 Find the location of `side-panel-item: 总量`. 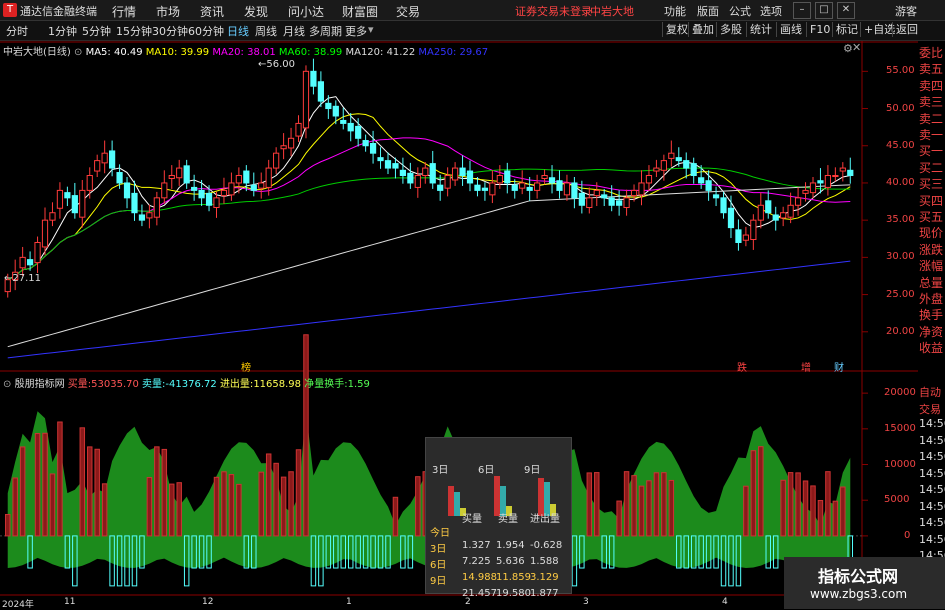

side-panel-item: 总量 is located at coordinates (932, 282).